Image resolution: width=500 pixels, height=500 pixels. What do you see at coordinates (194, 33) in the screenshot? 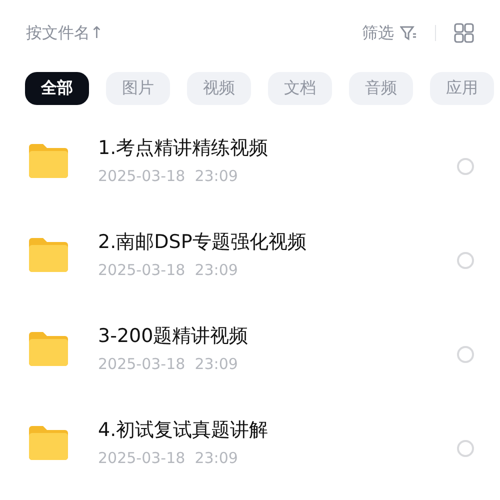
I see `sort-label: 按文件名↑` at bounding box center [194, 33].